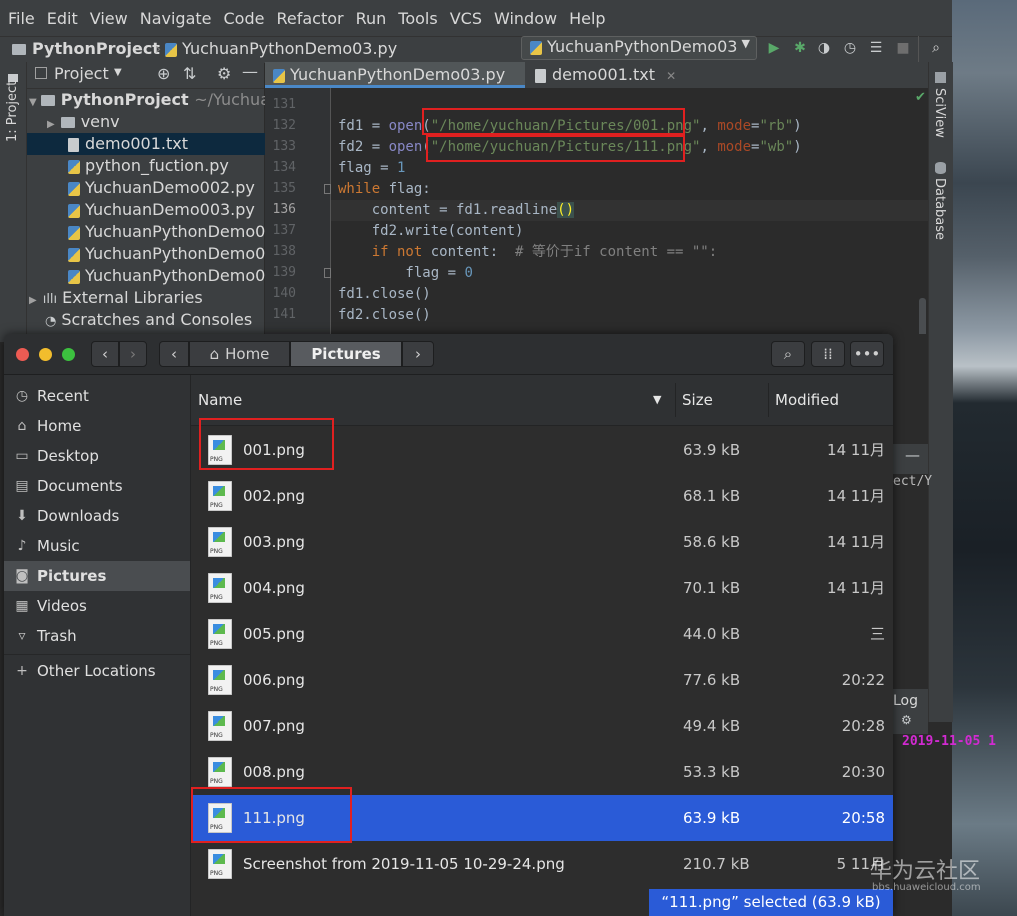 Image resolution: width=1017 pixels, height=916 pixels. I want to click on tab-demo001-txt: demo001.txt ✕, so click(610, 75).